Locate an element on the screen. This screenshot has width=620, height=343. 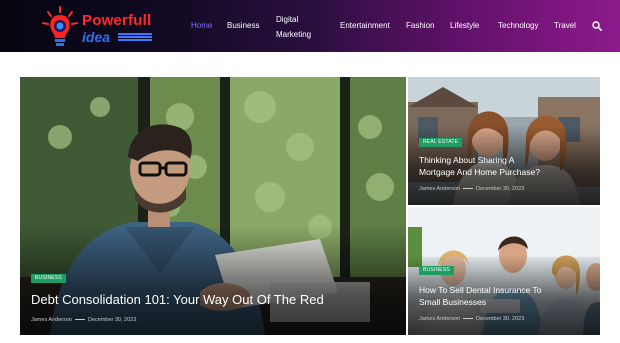
nav-item-travel: Travel is located at coordinates (565, 26).